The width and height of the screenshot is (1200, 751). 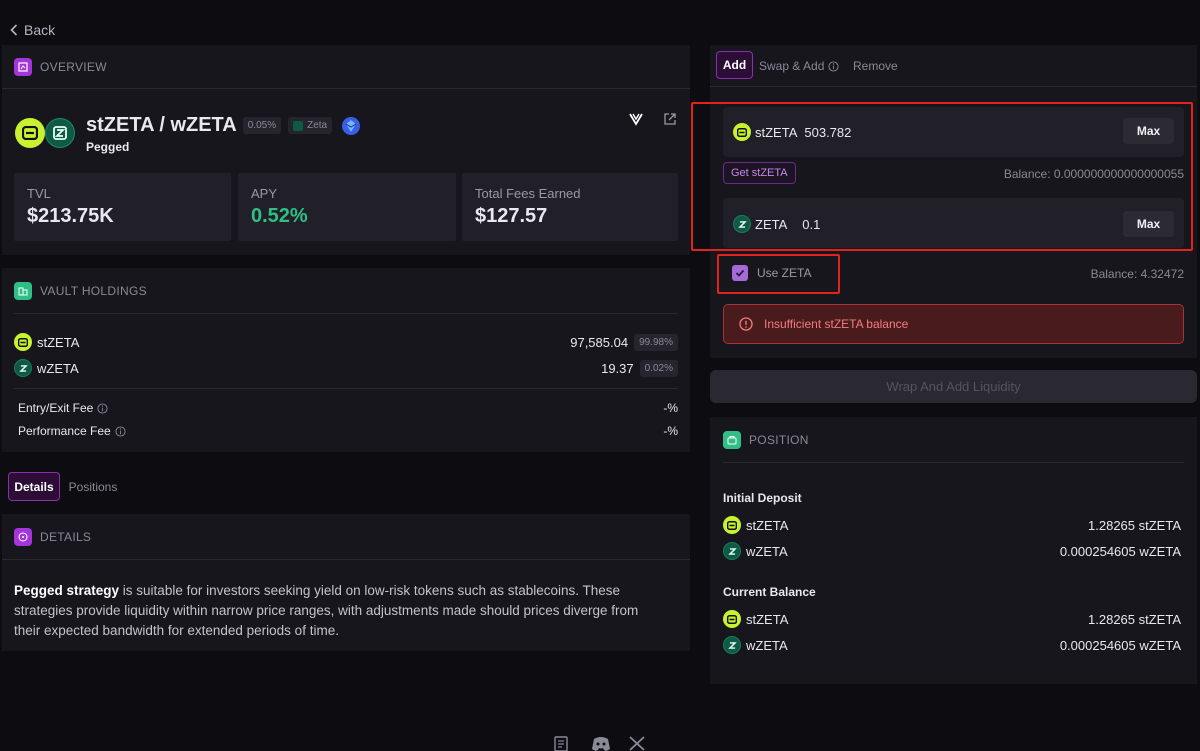 I want to click on holding-pct: 99.98%, so click(x=656, y=342).